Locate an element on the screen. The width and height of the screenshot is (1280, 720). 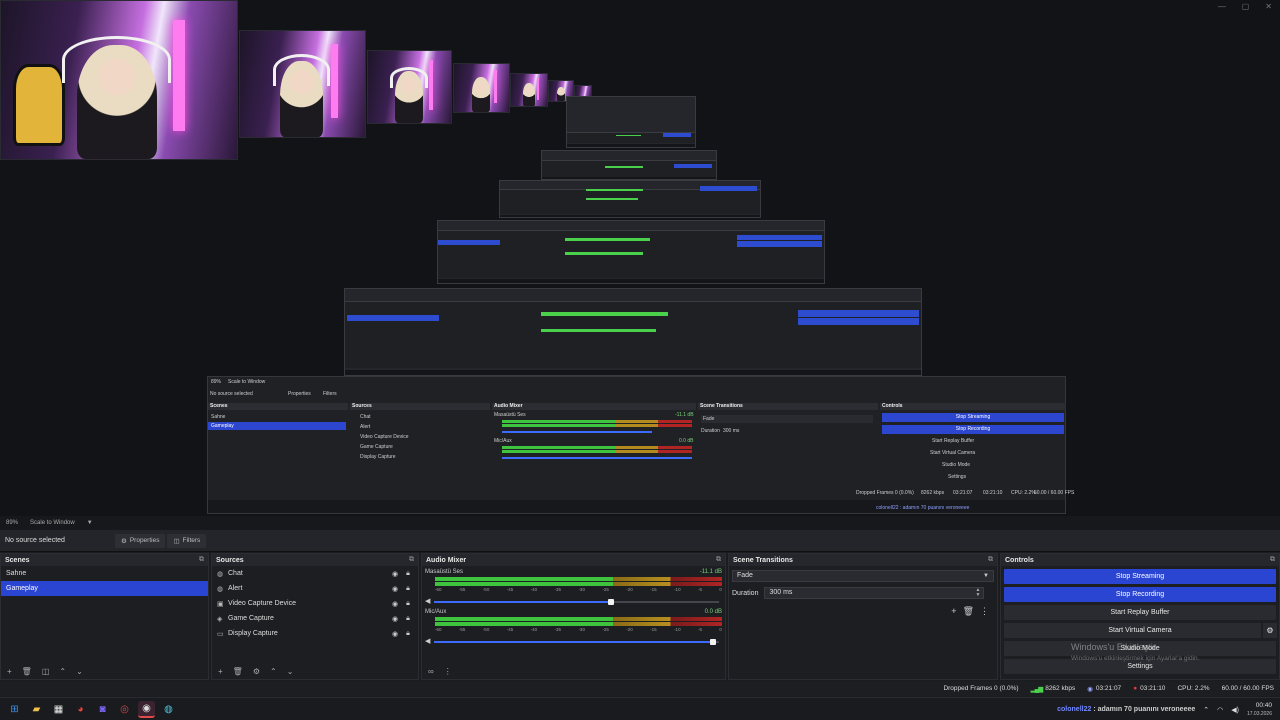
source-label: Chat is located at coordinates (235, 573).